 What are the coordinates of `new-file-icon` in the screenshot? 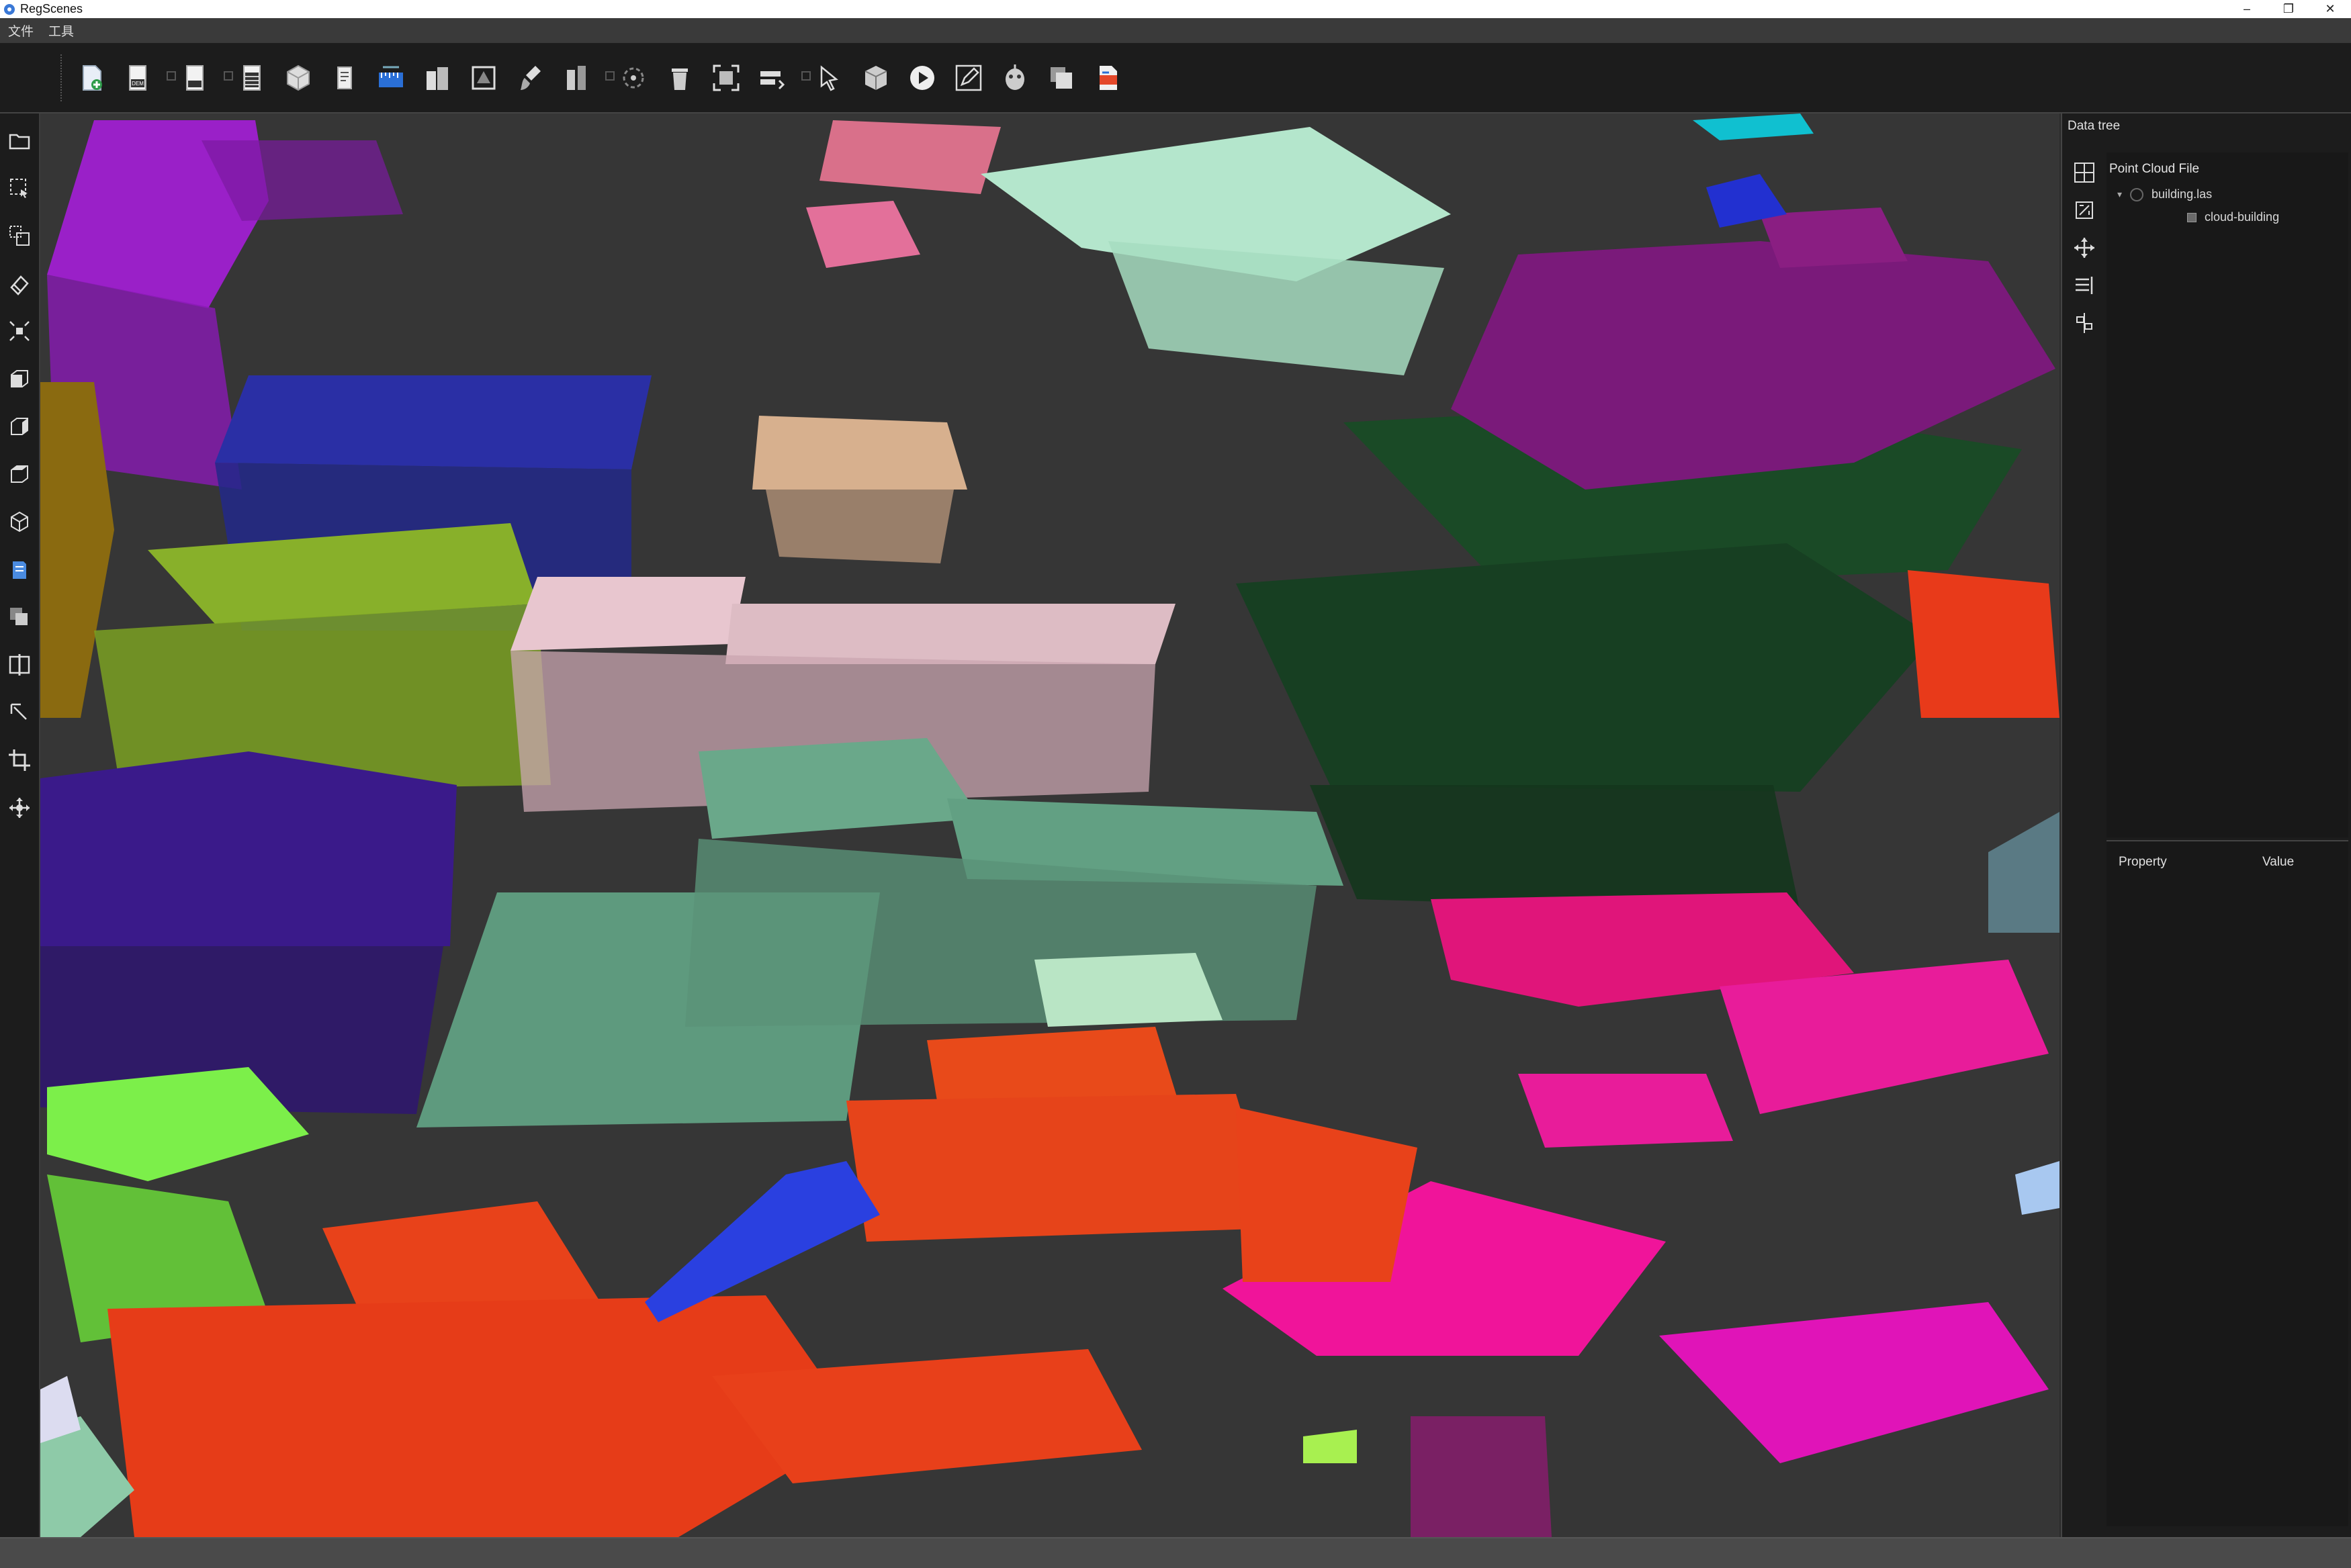 It's located at (92, 78).